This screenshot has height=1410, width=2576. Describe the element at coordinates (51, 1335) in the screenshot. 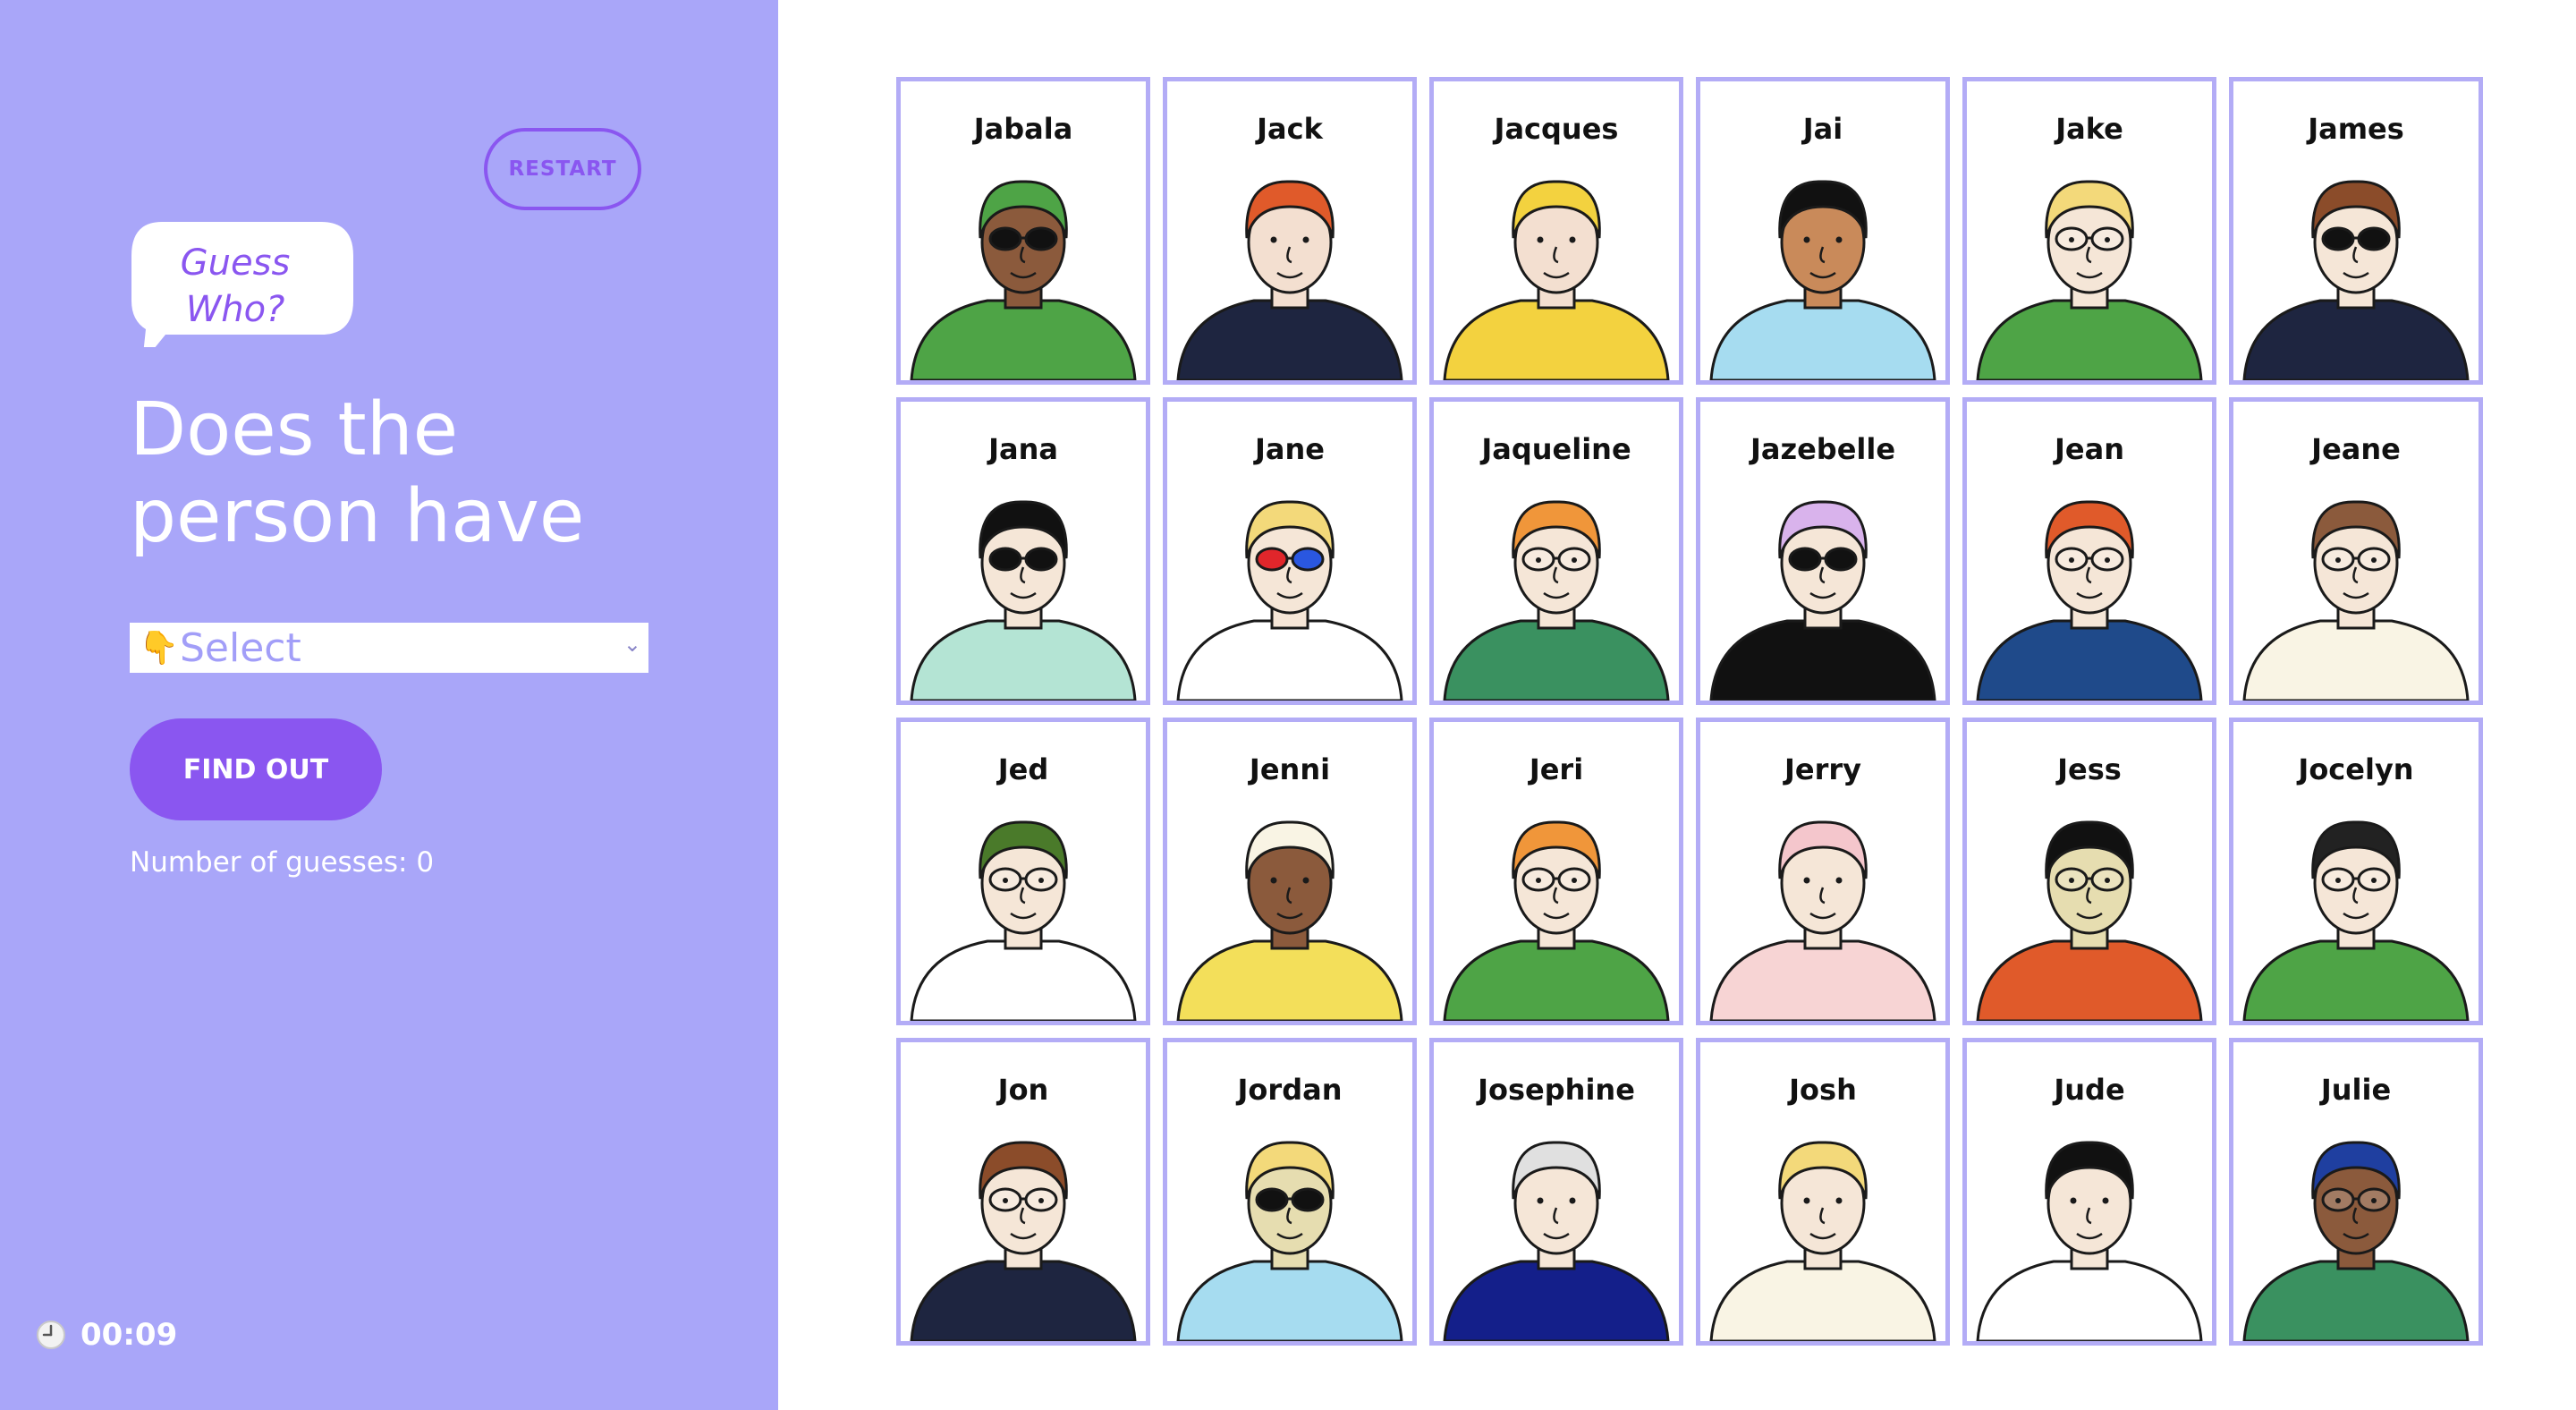

I see `clock-icon` at that location.